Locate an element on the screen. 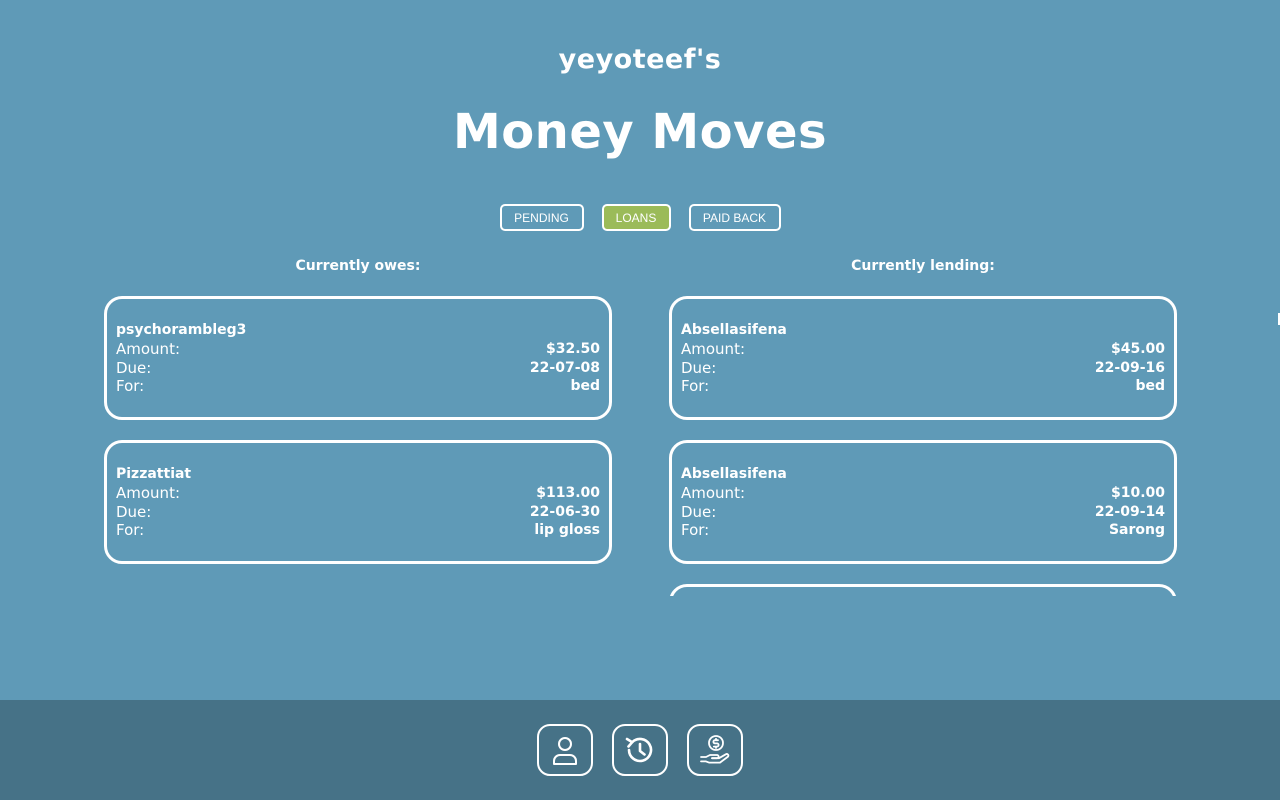 The width and height of the screenshot is (1280, 800). for-row: For: lip gloss is located at coordinates (358, 530).